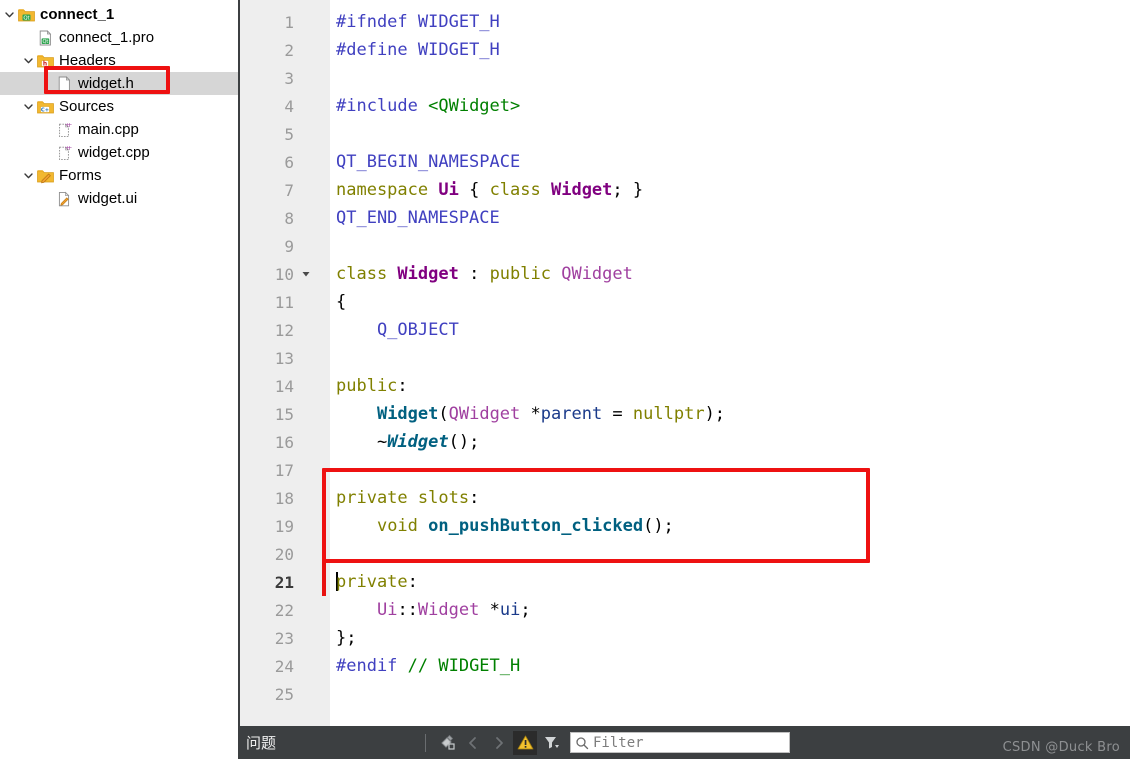  I want to click on code-line: 4 #include <QWidget>, so click(685, 106).